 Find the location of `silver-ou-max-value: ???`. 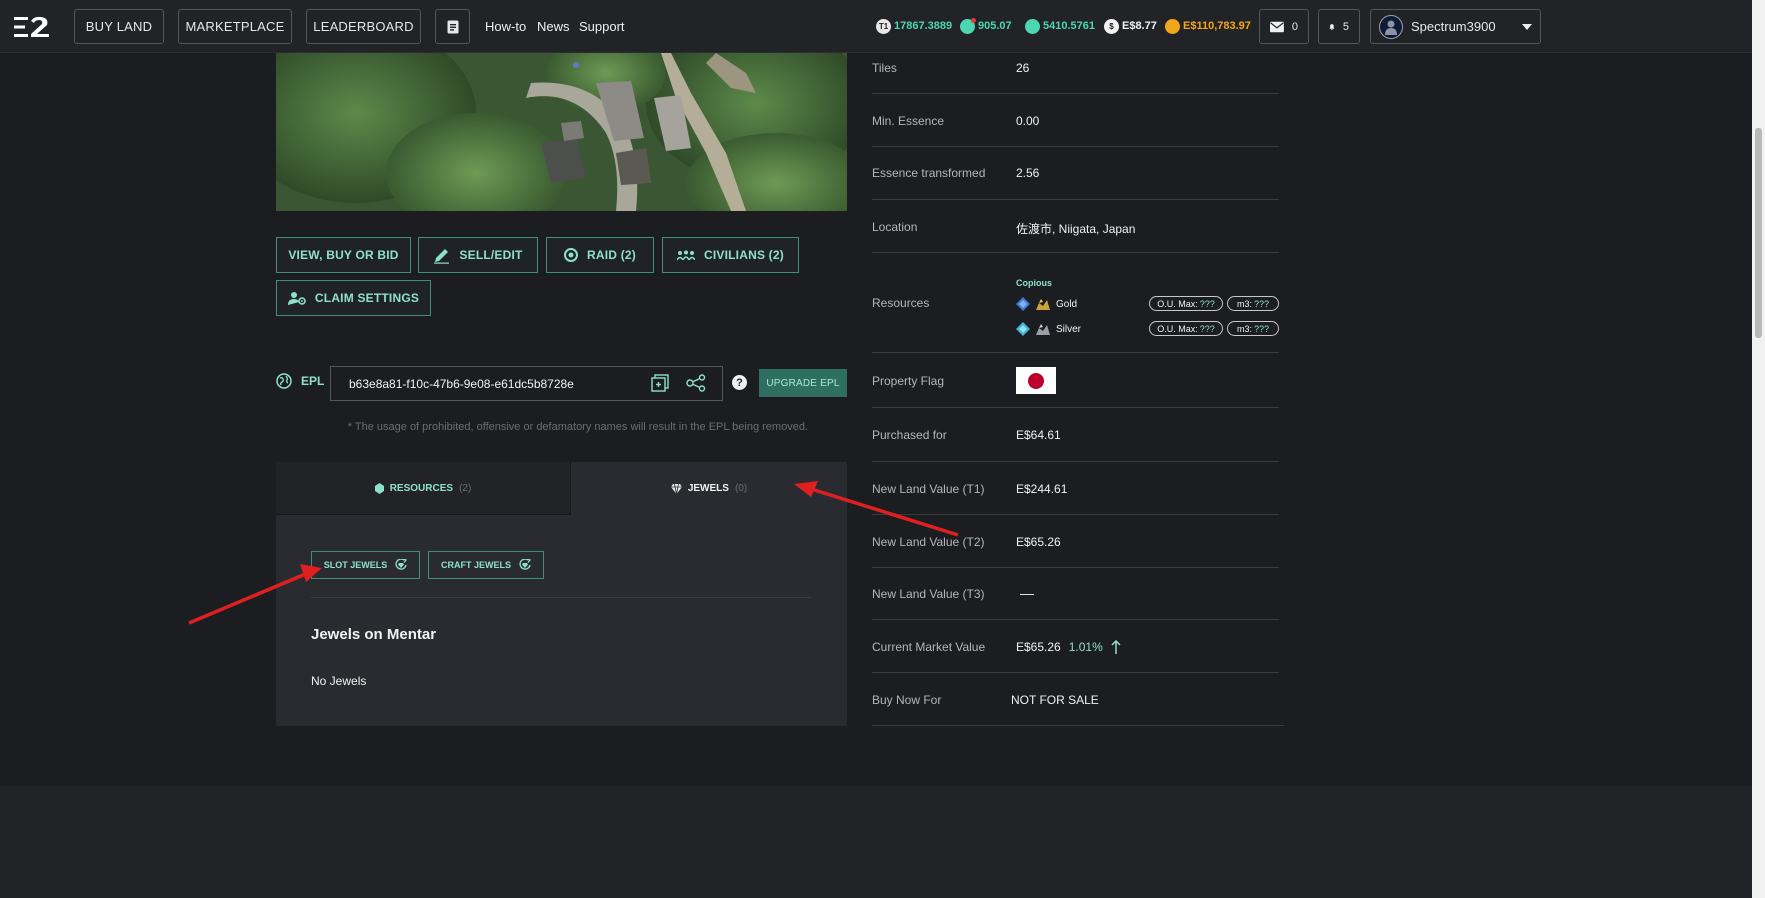

silver-ou-max-value: ??? is located at coordinates (1207, 328).